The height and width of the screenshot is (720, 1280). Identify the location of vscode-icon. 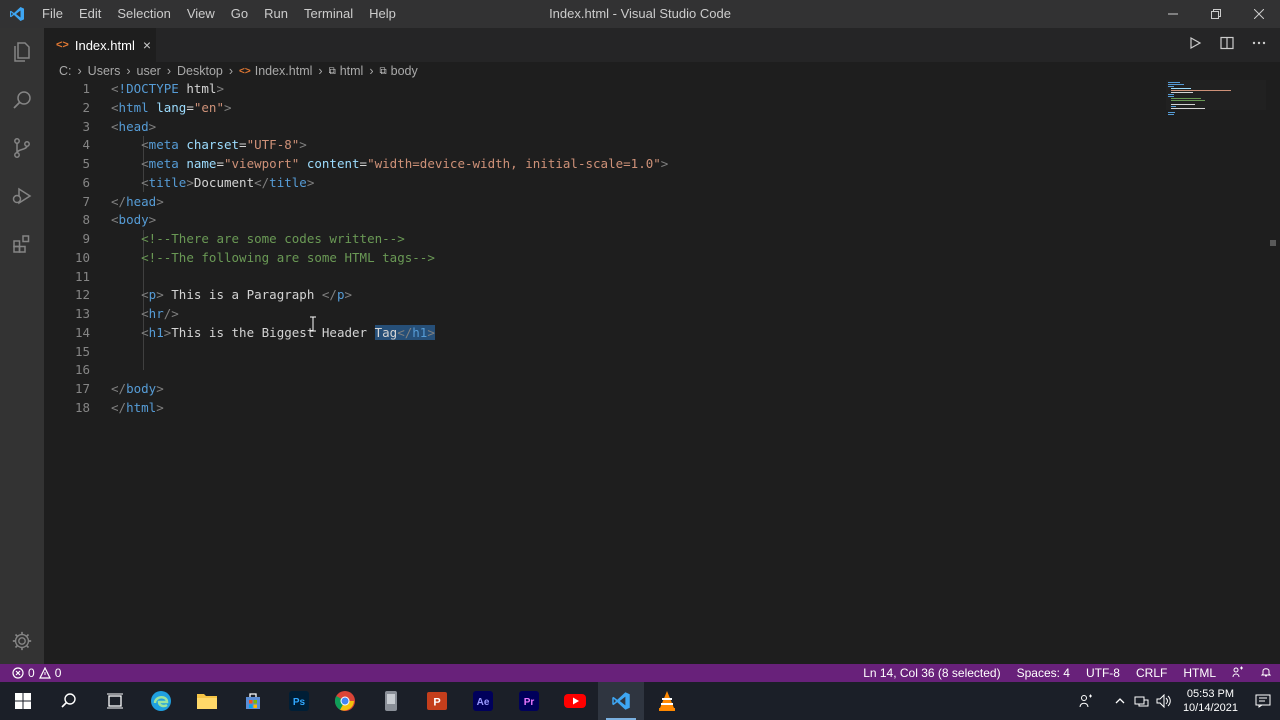
(621, 701).